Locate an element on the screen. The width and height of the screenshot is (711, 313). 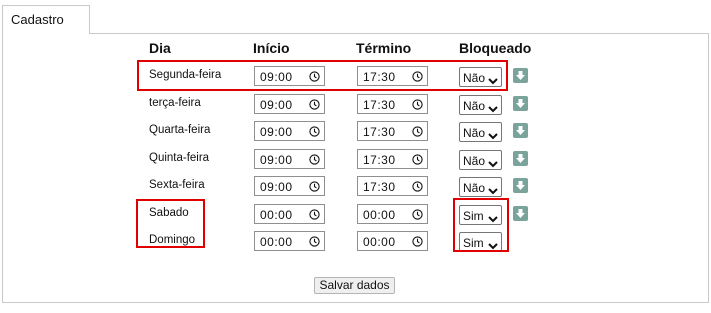
header-blocked: Bloqueado is located at coordinates (495, 48).